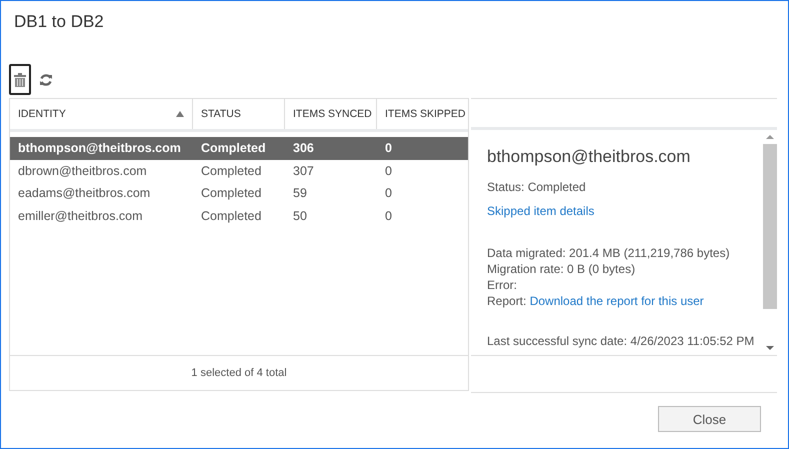 The width and height of the screenshot is (789, 449). What do you see at coordinates (101, 114) in the screenshot?
I see `column-header: IDENTITY` at bounding box center [101, 114].